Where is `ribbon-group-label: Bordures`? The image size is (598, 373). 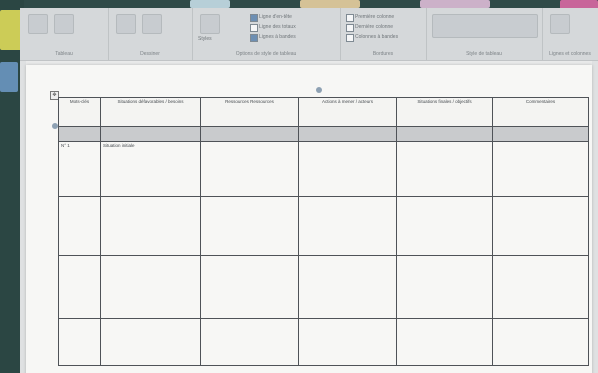
ribbon-group-label: Bordures is located at coordinates (383, 54).